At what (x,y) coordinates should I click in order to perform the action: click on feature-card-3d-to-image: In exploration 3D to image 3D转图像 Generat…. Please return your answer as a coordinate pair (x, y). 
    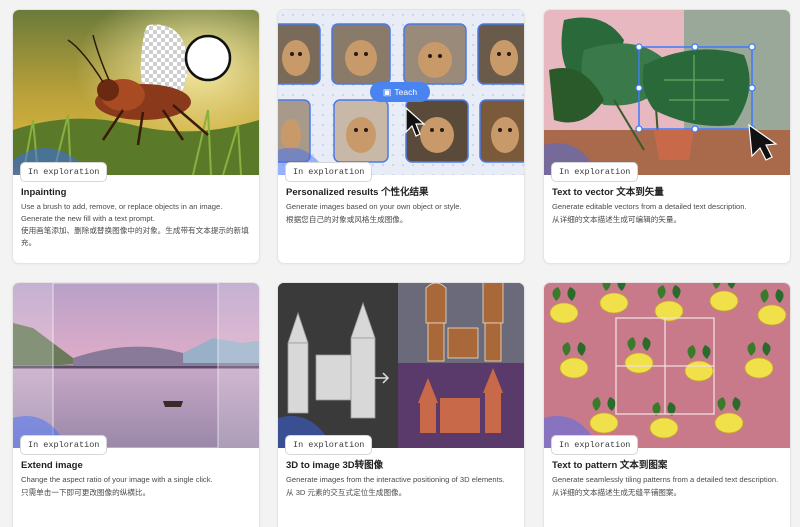
    Looking at the image, I should click on (401, 405).